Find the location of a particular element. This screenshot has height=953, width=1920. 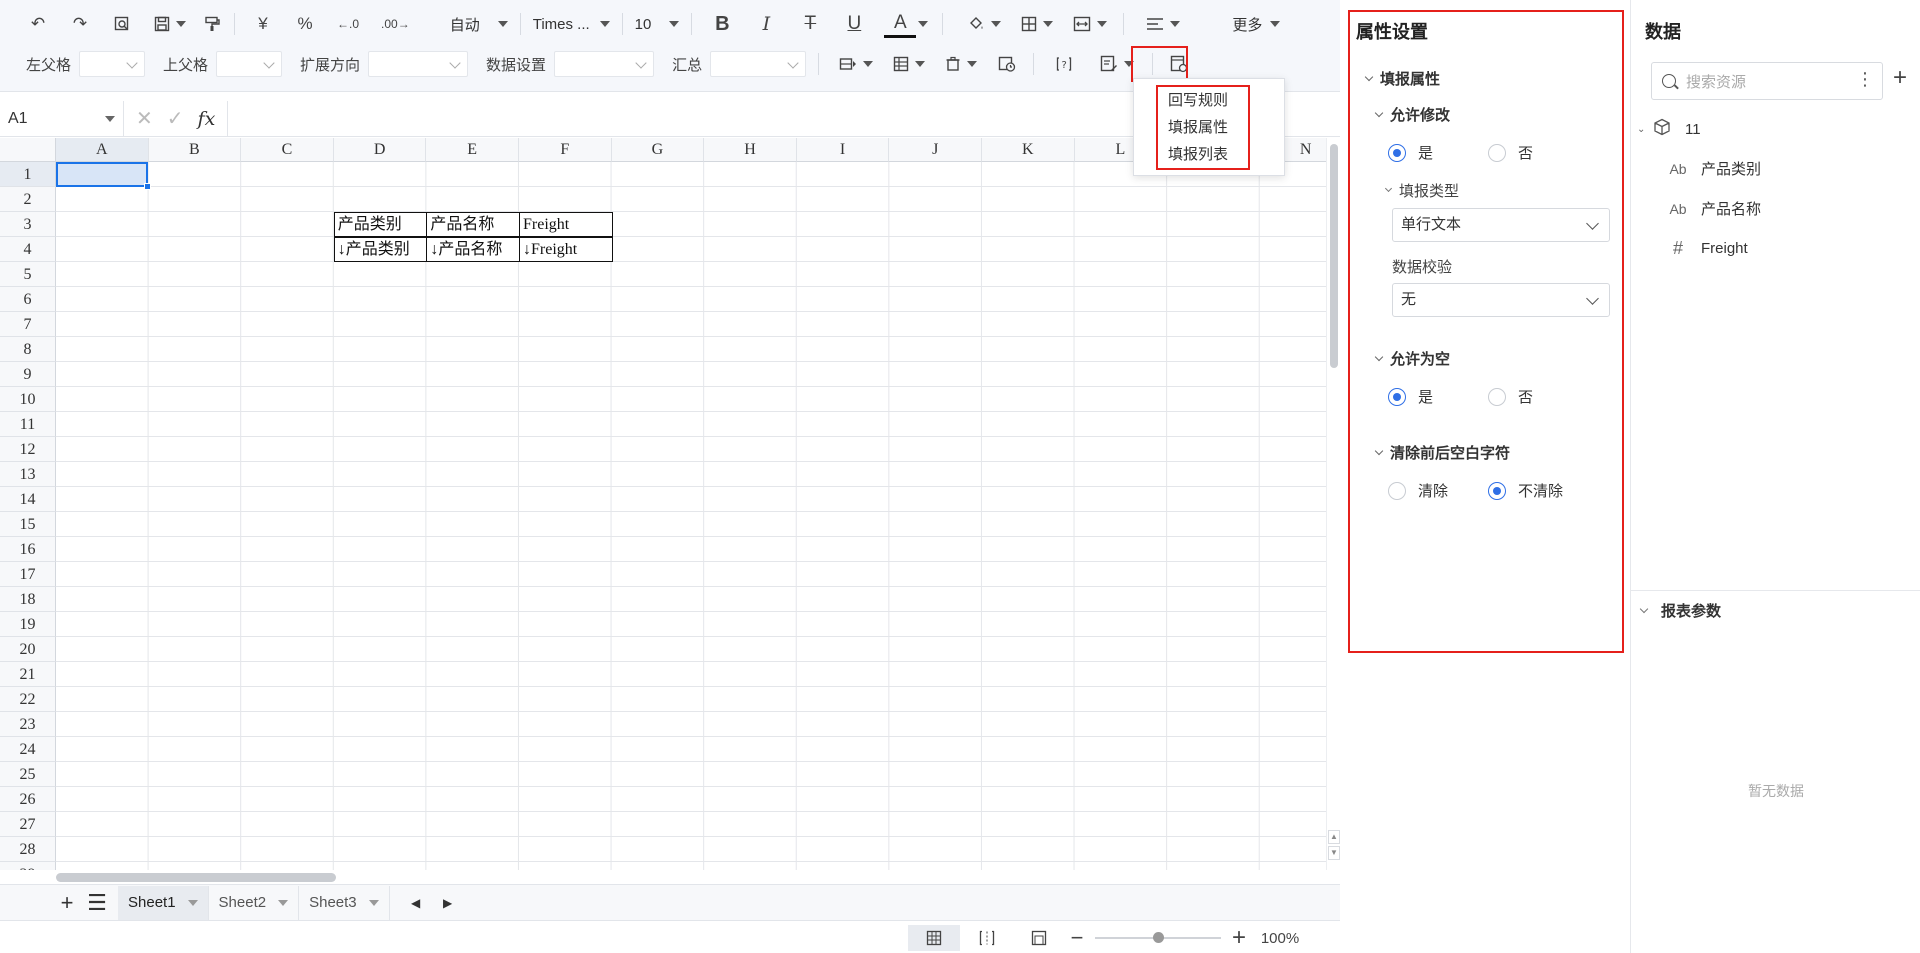

insert-table-icon is located at coordinates (909, 64).